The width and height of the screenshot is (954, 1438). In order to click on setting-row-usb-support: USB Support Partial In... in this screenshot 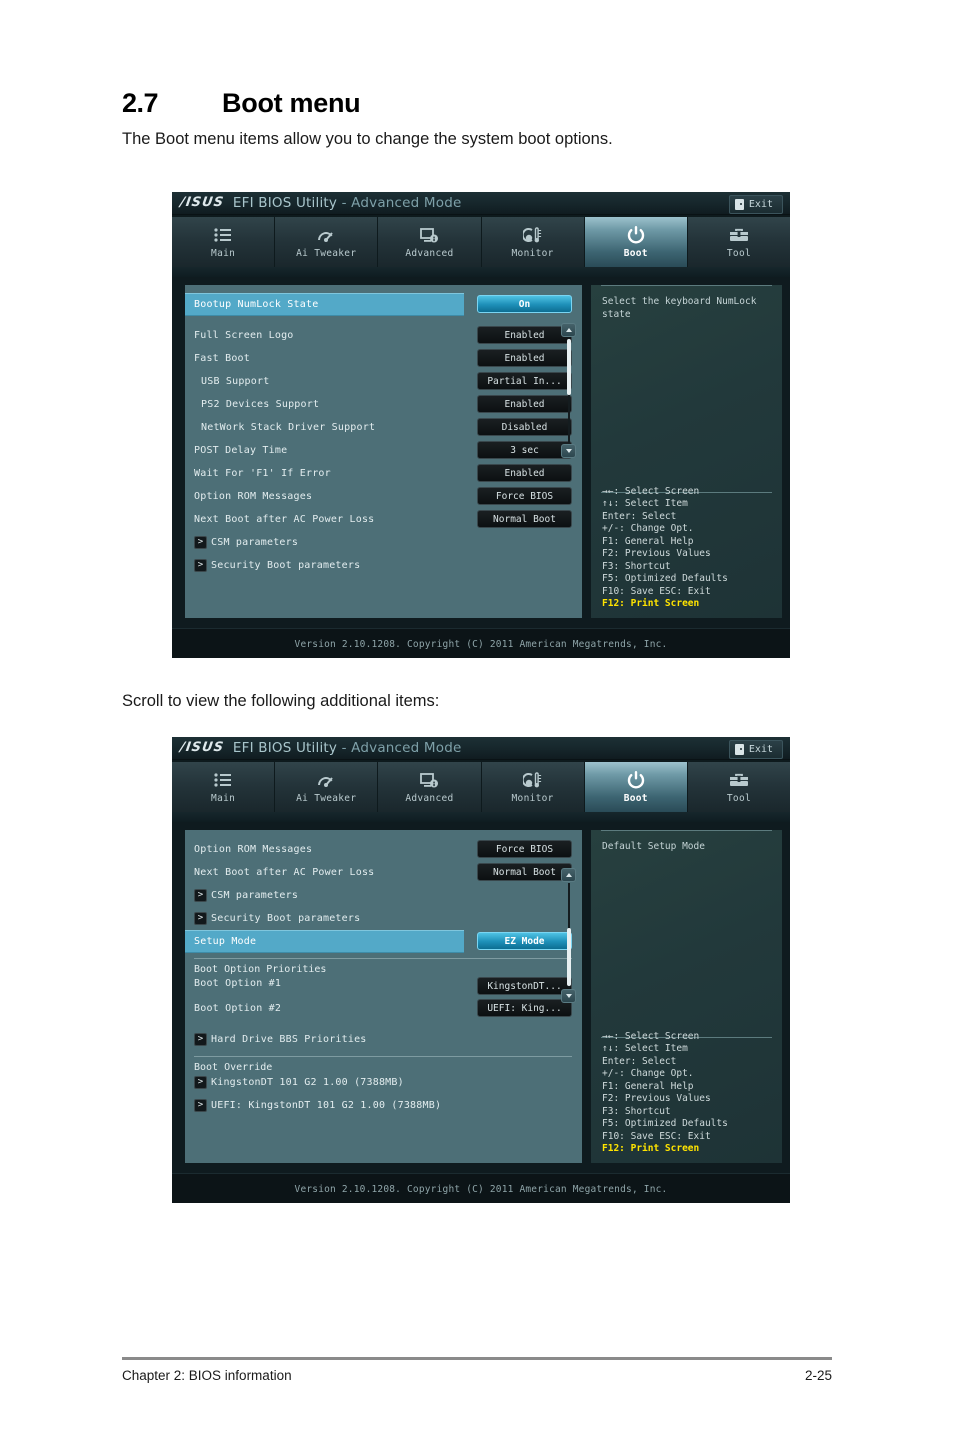, I will do `click(383, 381)`.